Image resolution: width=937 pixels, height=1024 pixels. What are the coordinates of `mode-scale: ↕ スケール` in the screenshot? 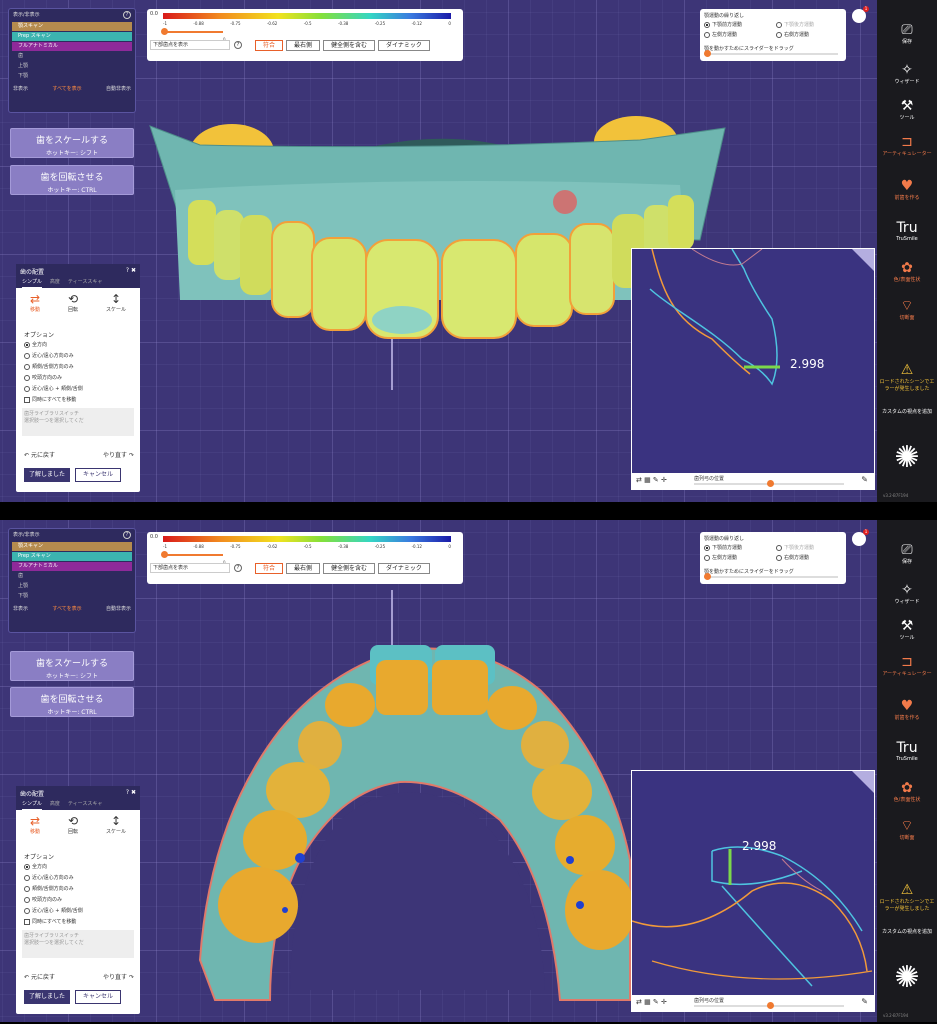 It's located at (116, 302).